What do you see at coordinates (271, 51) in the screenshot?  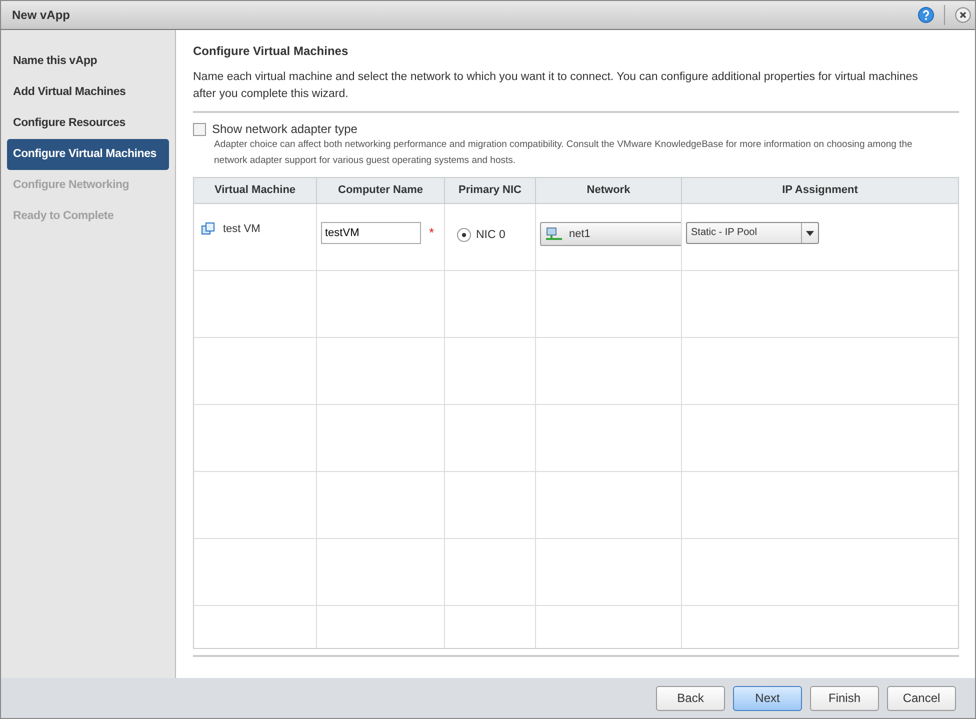 I see `page-title: Configure Virtual Machines` at bounding box center [271, 51].